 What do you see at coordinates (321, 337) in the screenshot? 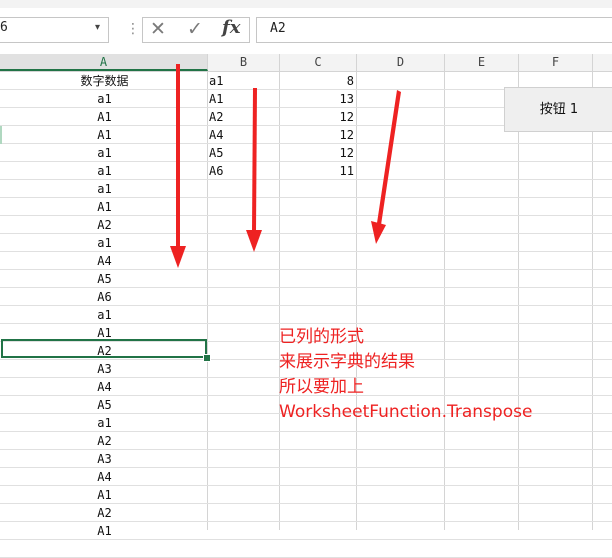
I see `annotation-line: 已列的形式` at bounding box center [321, 337].